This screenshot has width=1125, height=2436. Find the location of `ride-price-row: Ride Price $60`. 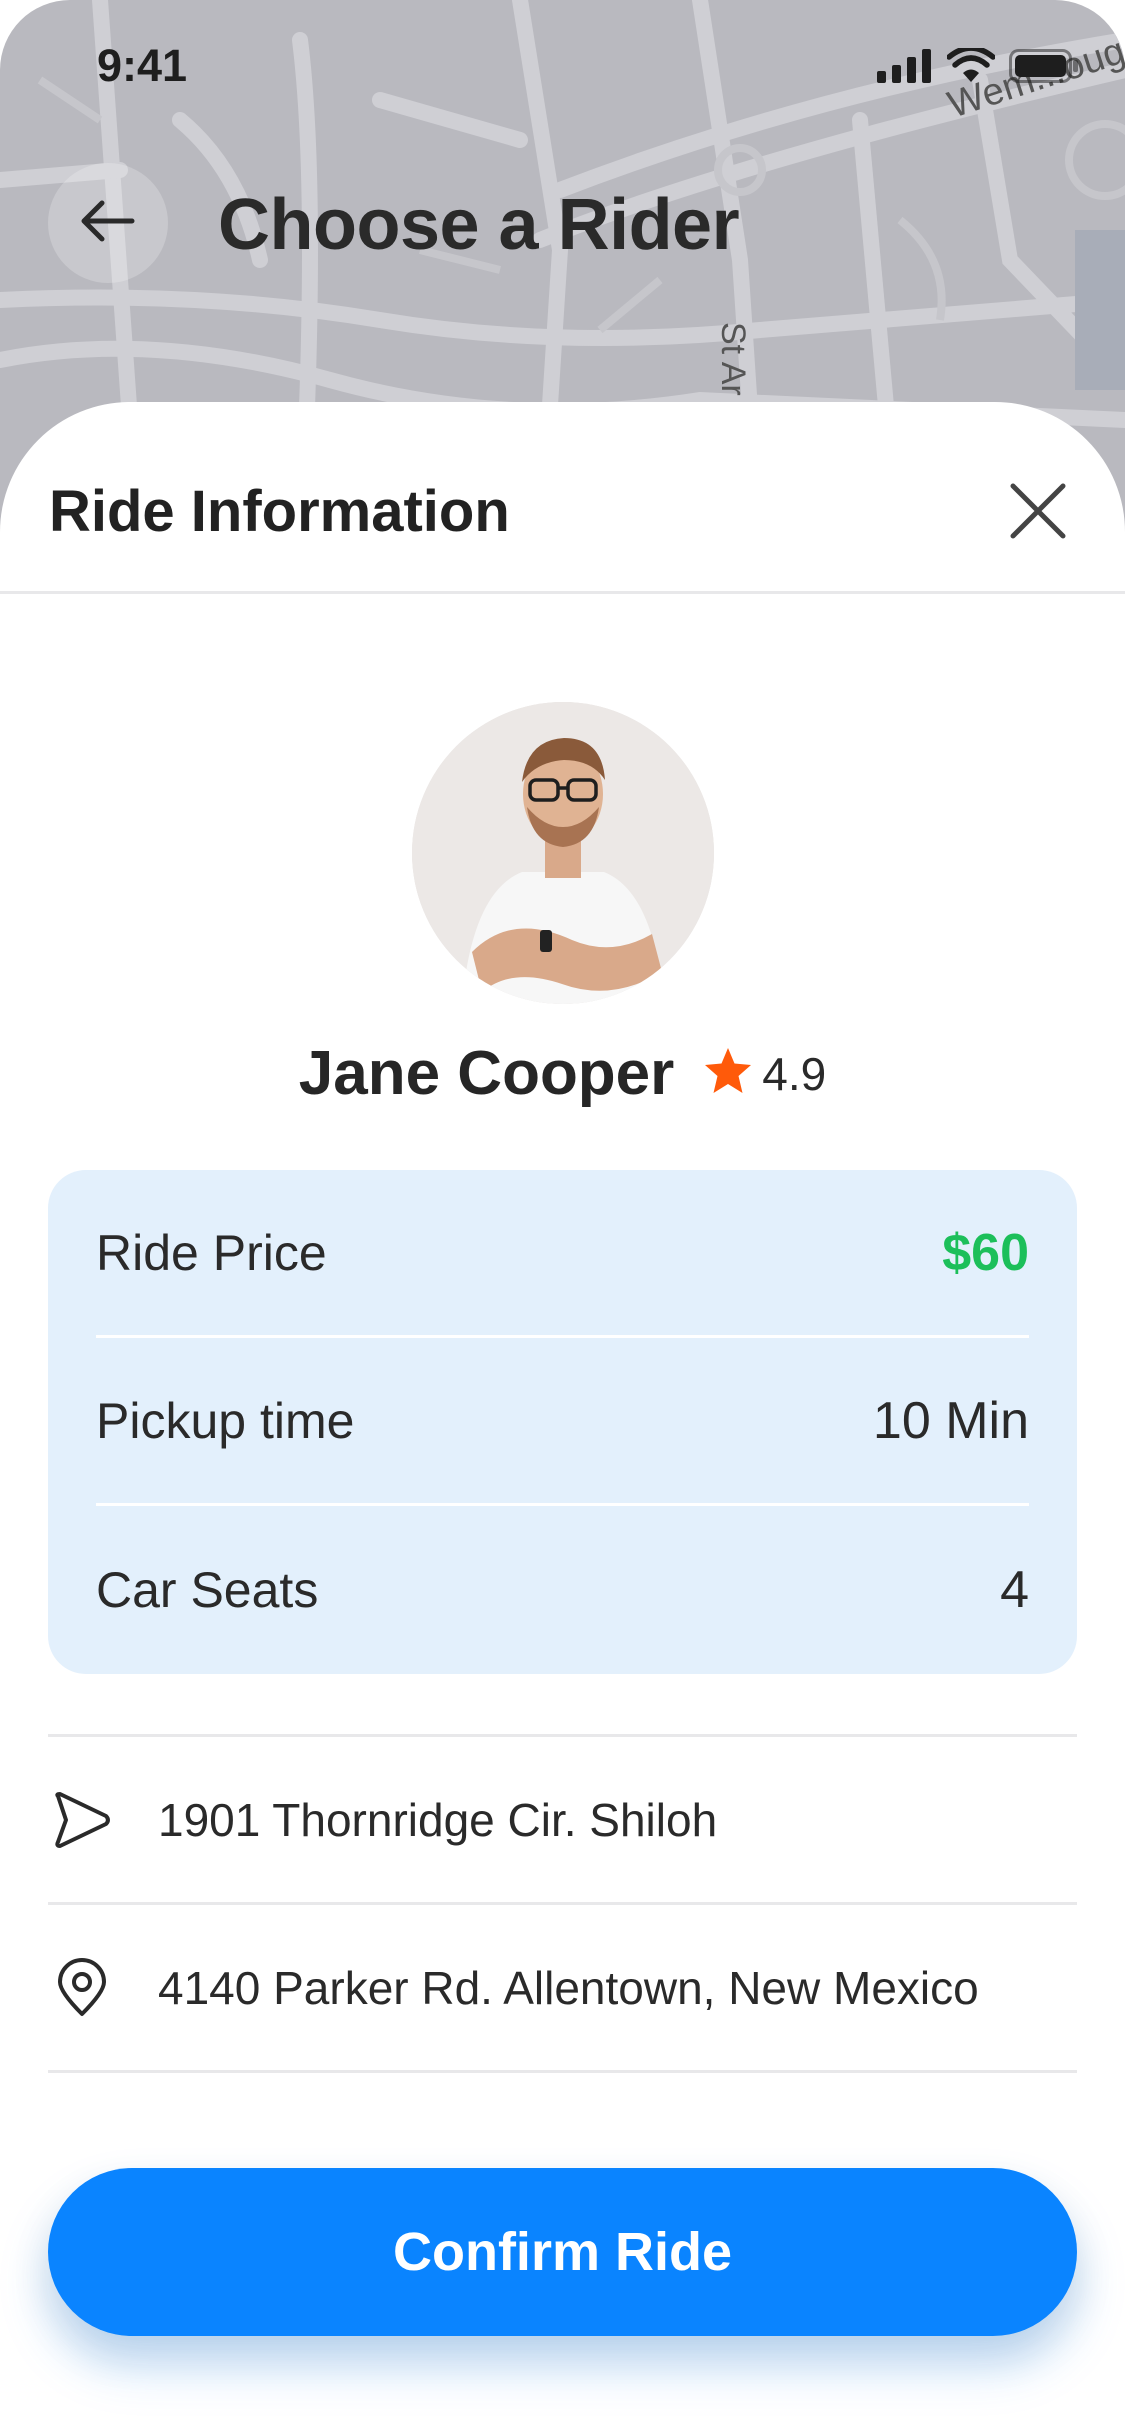

ride-price-row: Ride Price $60 is located at coordinates (562, 1254).